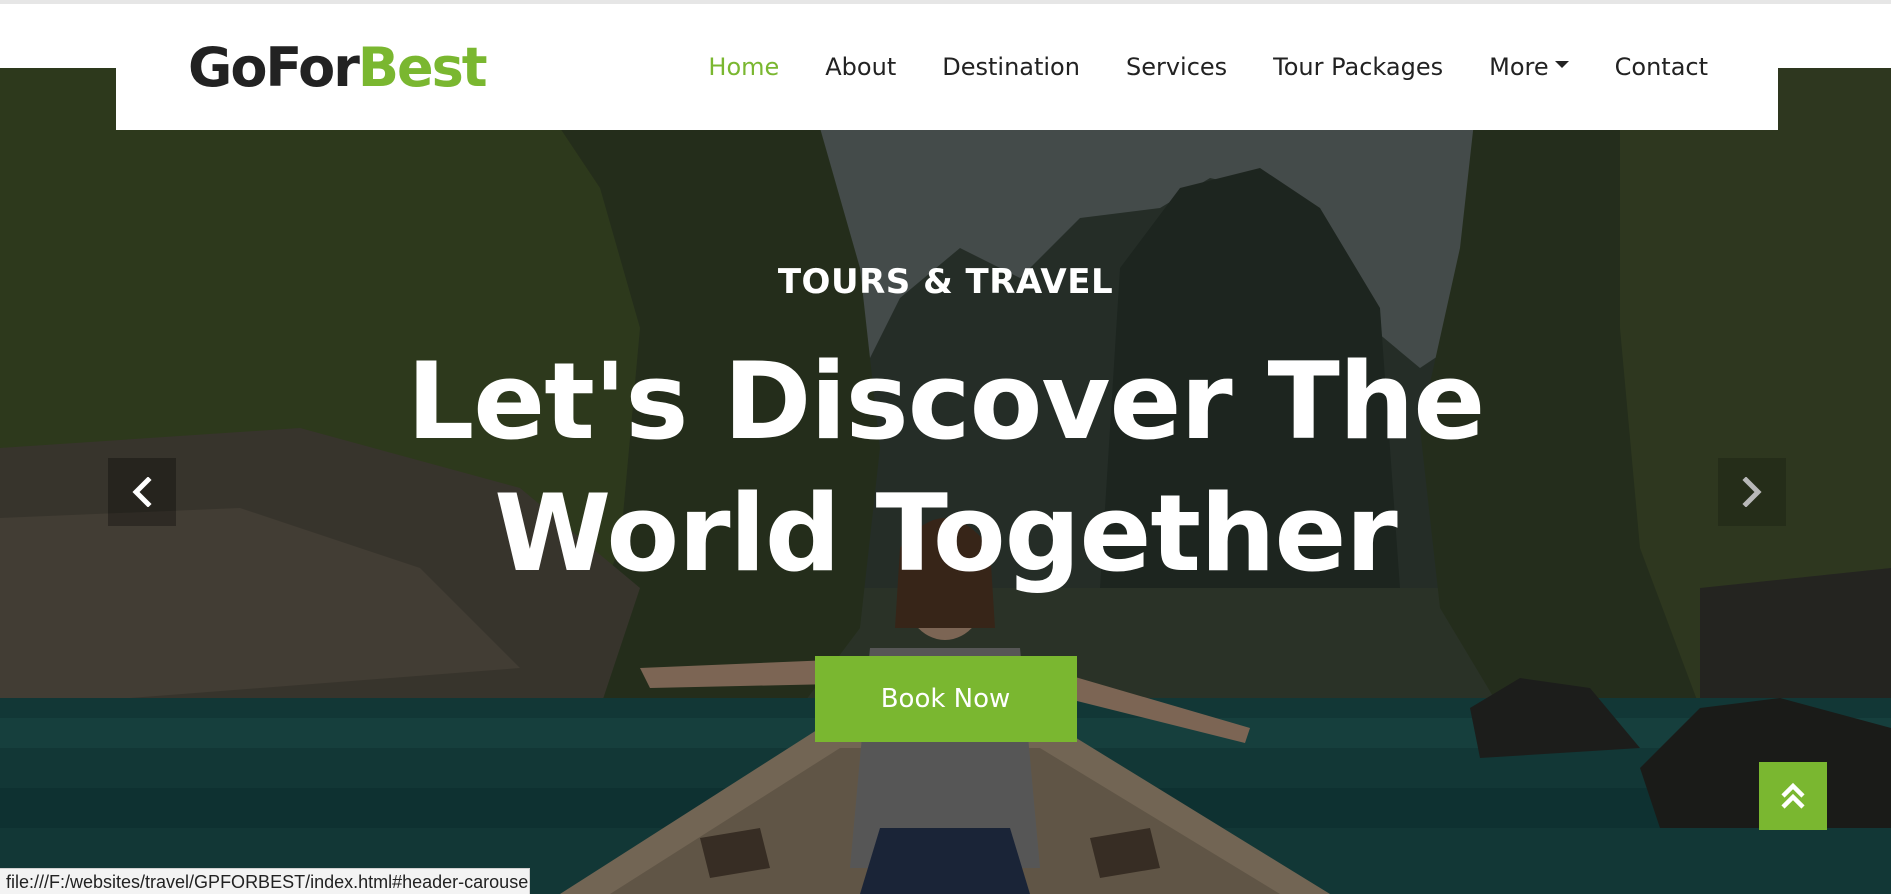 The image size is (1891, 894). What do you see at coordinates (945, 533) in the screenshot?
I see `hero-headline-line2: World Together` at bounding box center [945, 533].